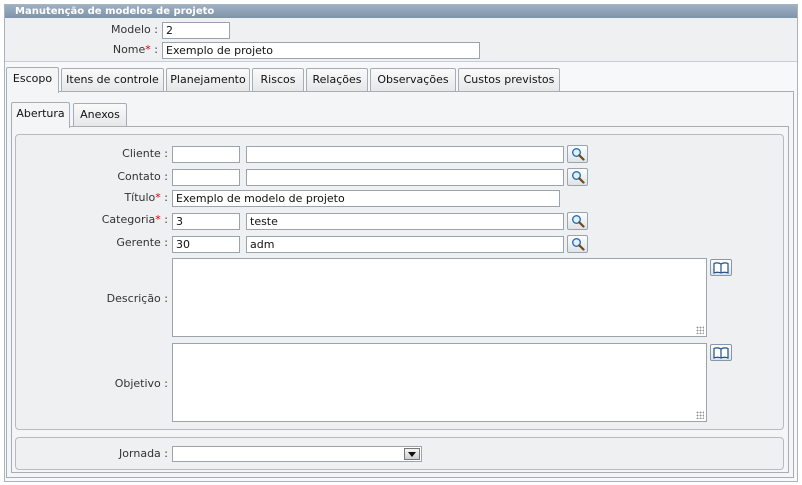 The image size is (802, 485). Describe the element at coordinates (135, 49) in the screenshot. I see `nome-label: Nome* :` at that location.